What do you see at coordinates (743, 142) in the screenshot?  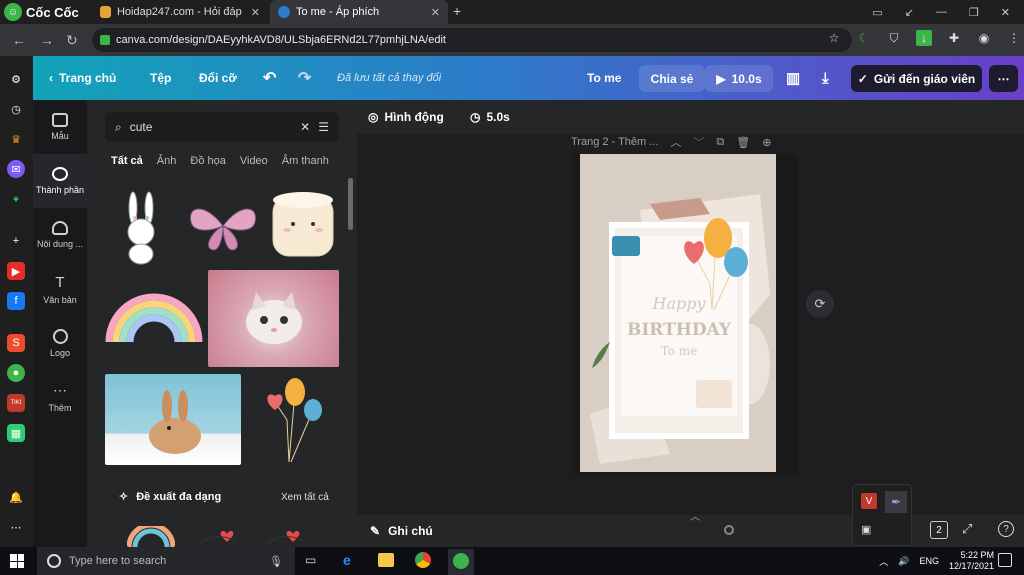 I see `delete-page-icon: 🗑` at bounding box center [743, 142].